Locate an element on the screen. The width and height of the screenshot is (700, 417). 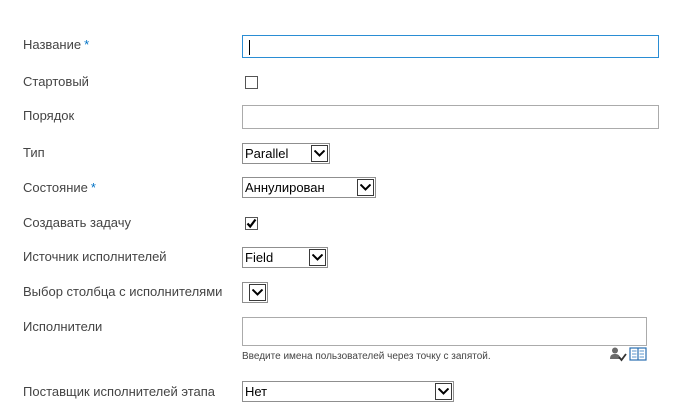
name-input is located at coordinates (450, 46).